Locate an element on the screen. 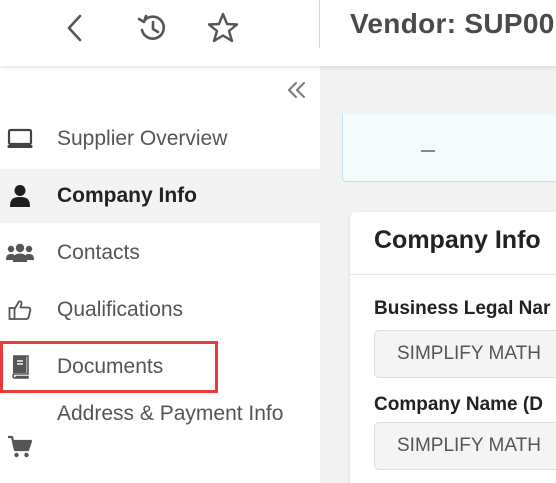  page-title: Vendor: SUP00 is located at coordinates (452, 23).